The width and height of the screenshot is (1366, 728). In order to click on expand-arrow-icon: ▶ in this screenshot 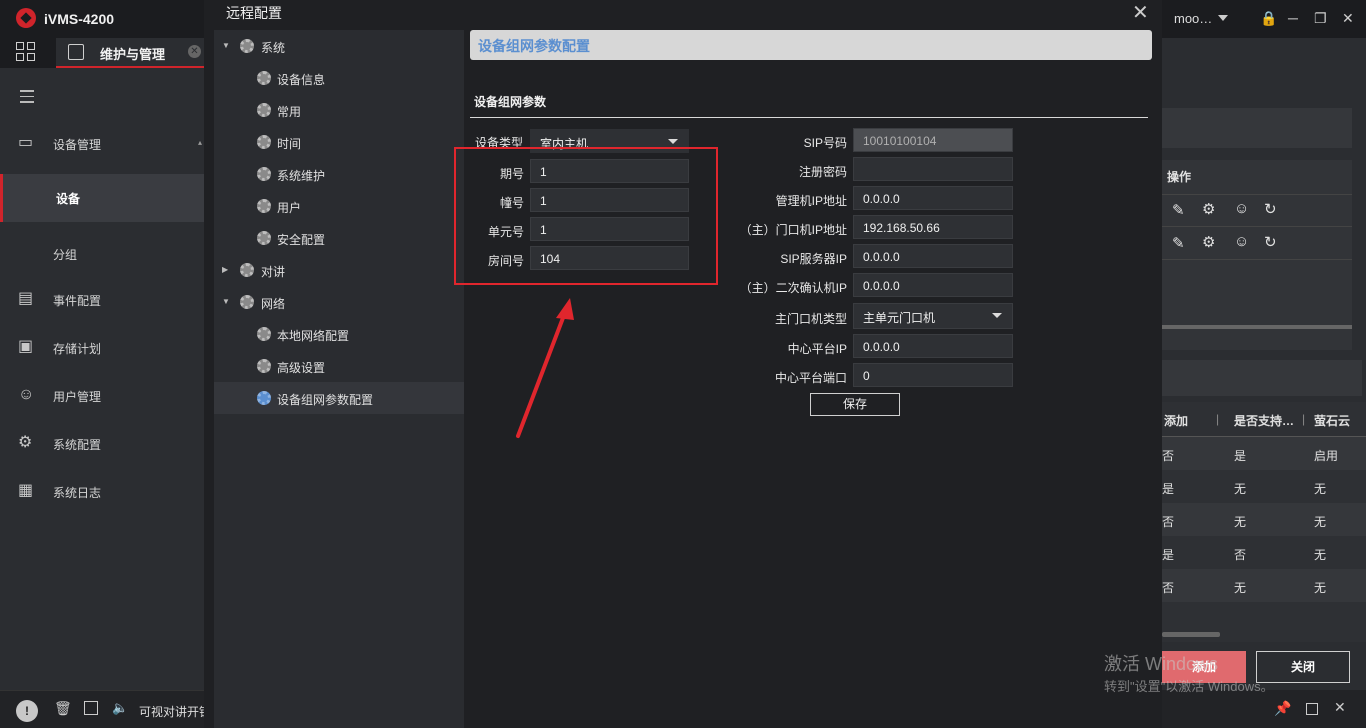, I will do `click(225, 269)`.